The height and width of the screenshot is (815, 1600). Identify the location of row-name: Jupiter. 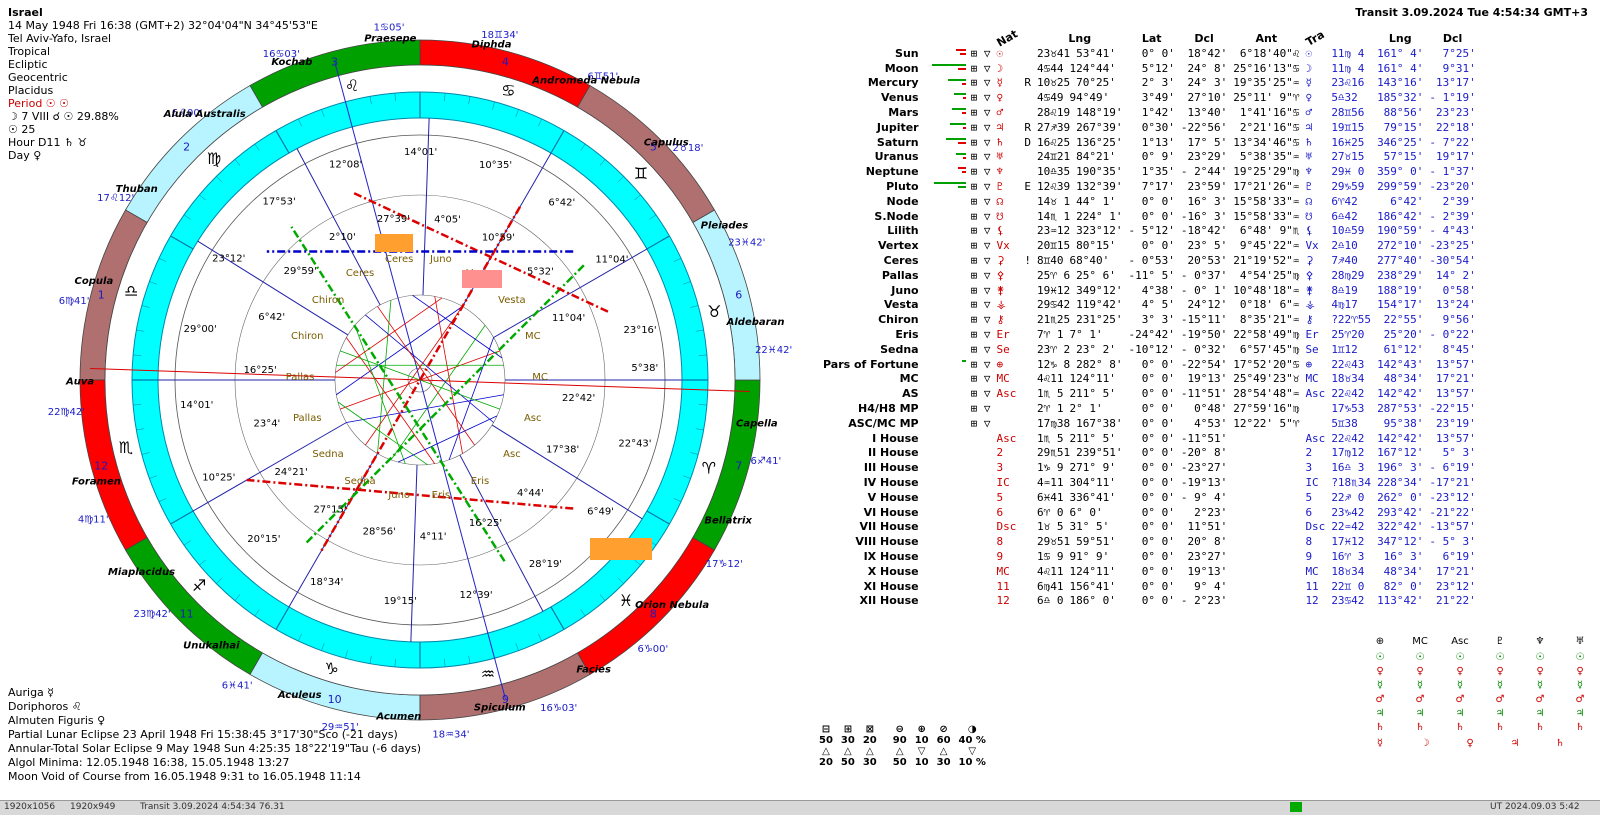
(897, 127).